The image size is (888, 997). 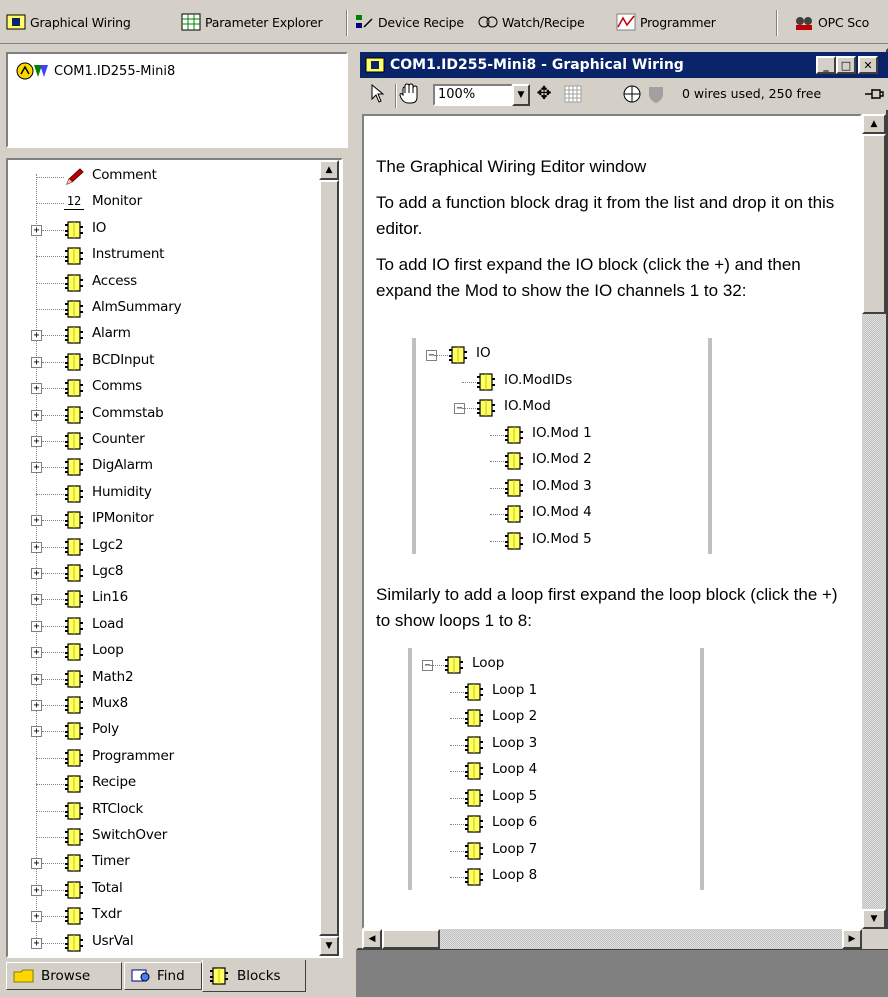 What do you see at coordinates (515, 716) in the screenshot?
I see `example-tree-label: Loop 2` at bounding box center [515, 716].